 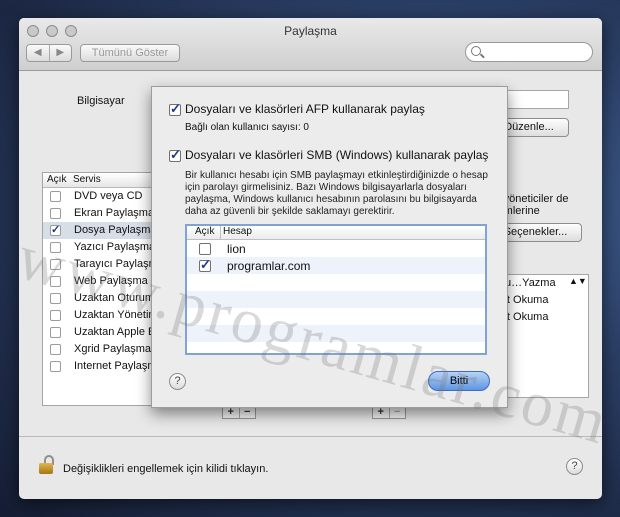 What do you see at coordinates (87, 179) in the screenshot?
I see `services-header-service: Servis` at bounding box center [87, 179].